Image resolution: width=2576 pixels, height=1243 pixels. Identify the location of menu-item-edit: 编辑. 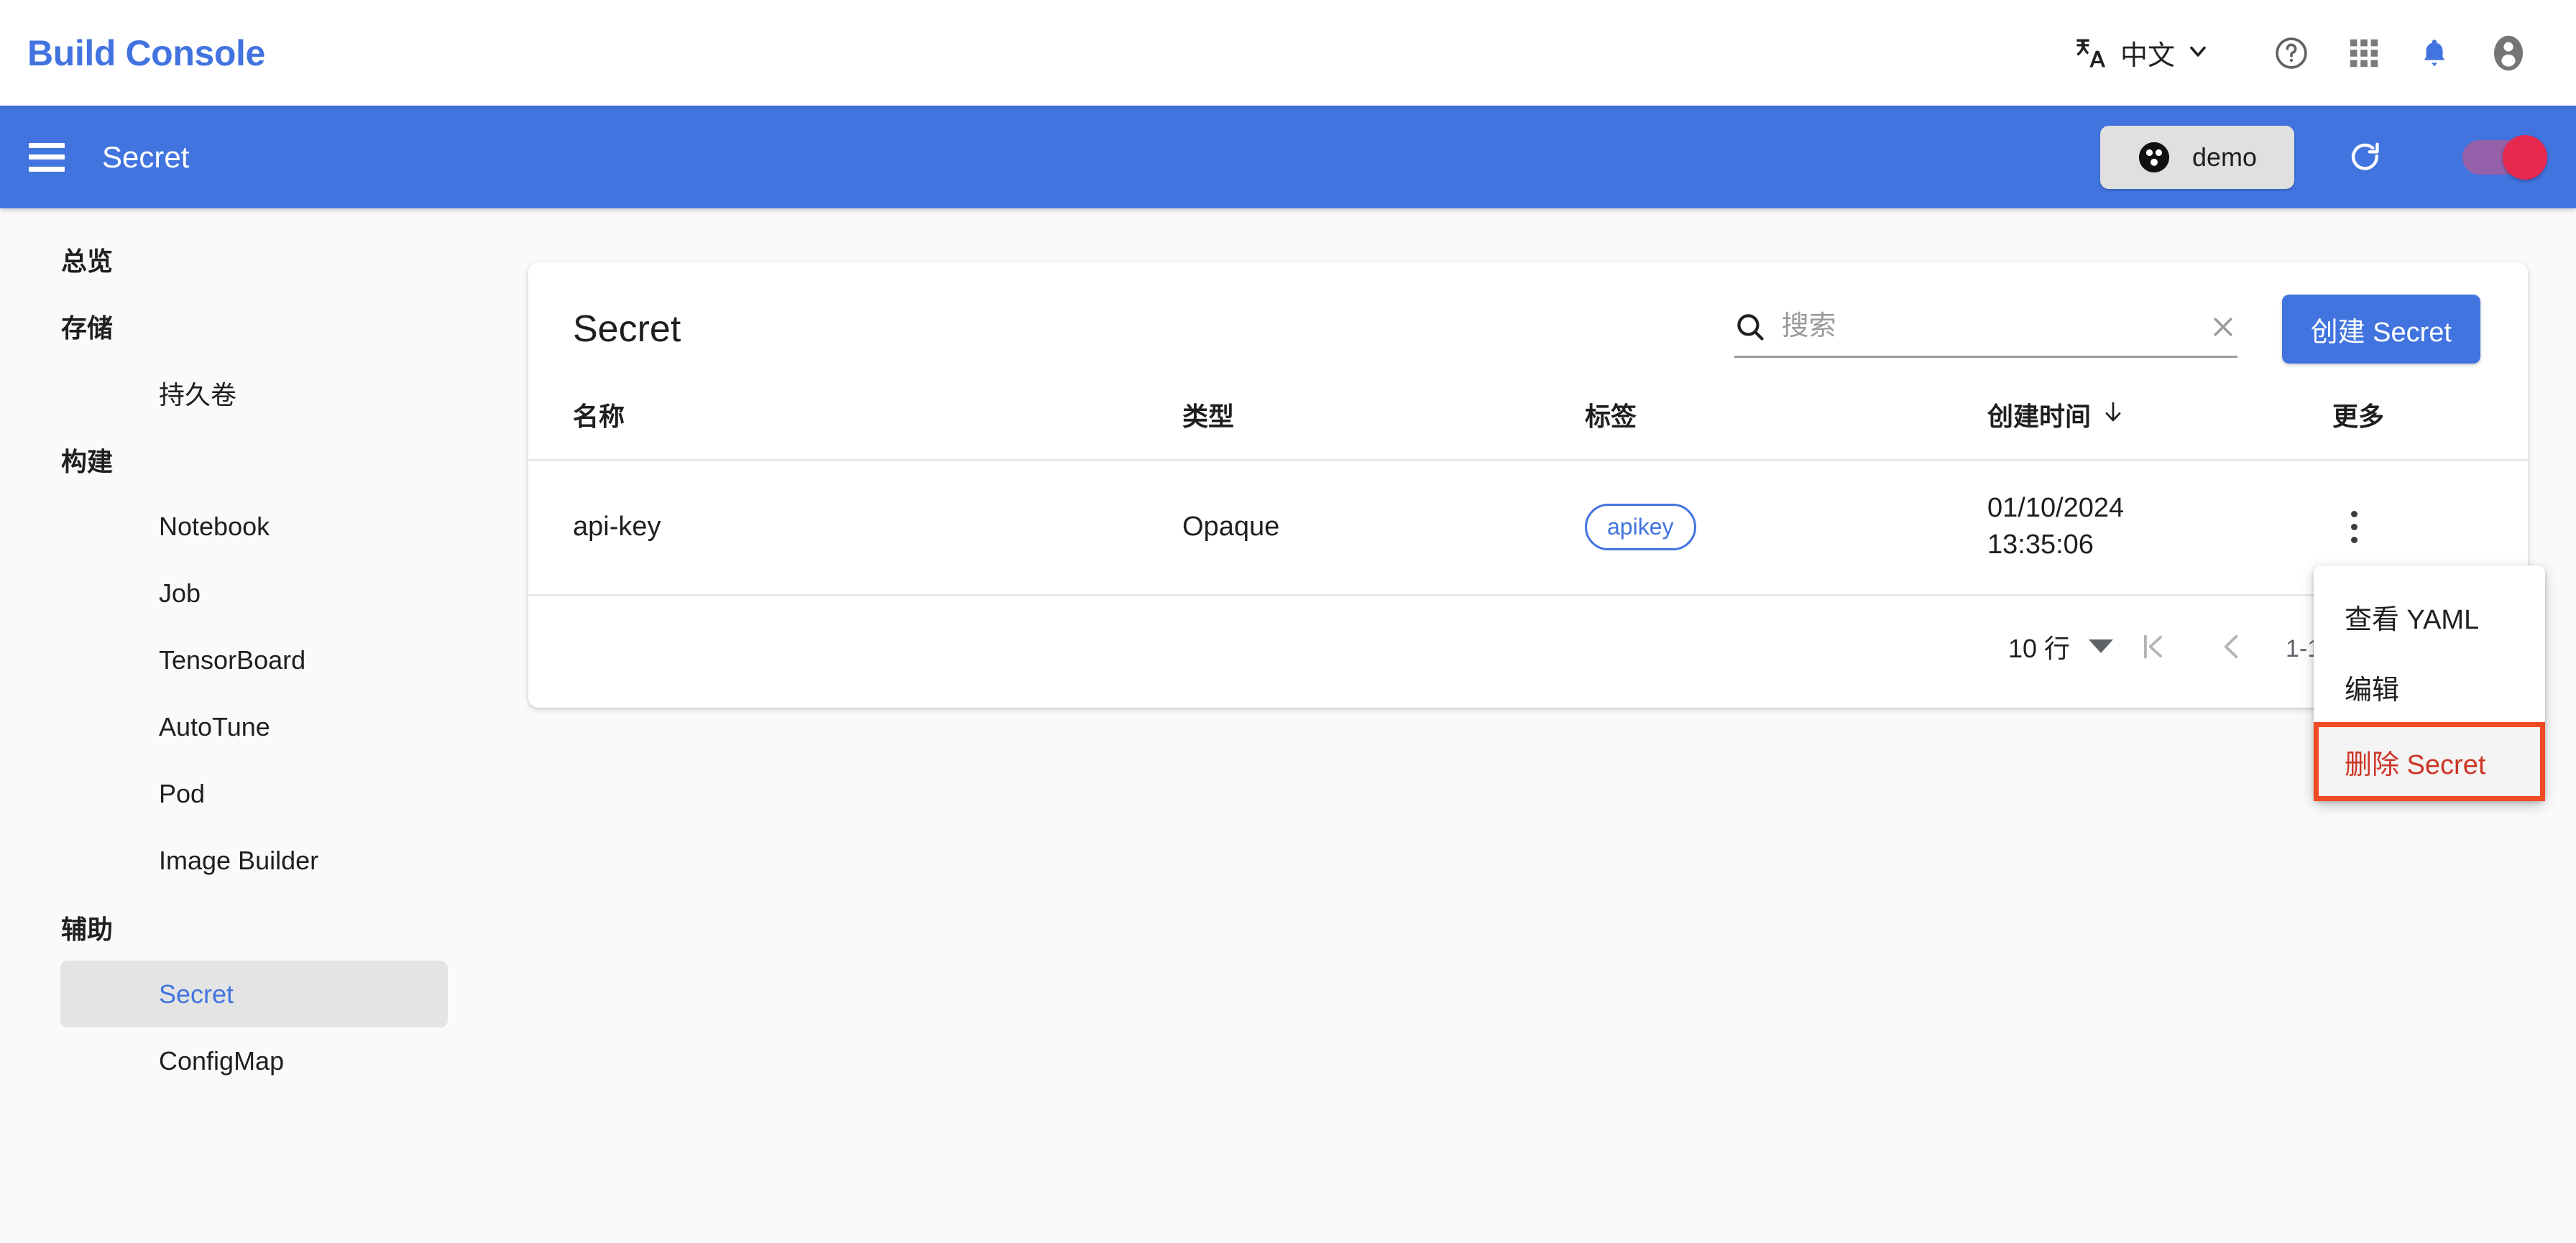
(2429, 687).